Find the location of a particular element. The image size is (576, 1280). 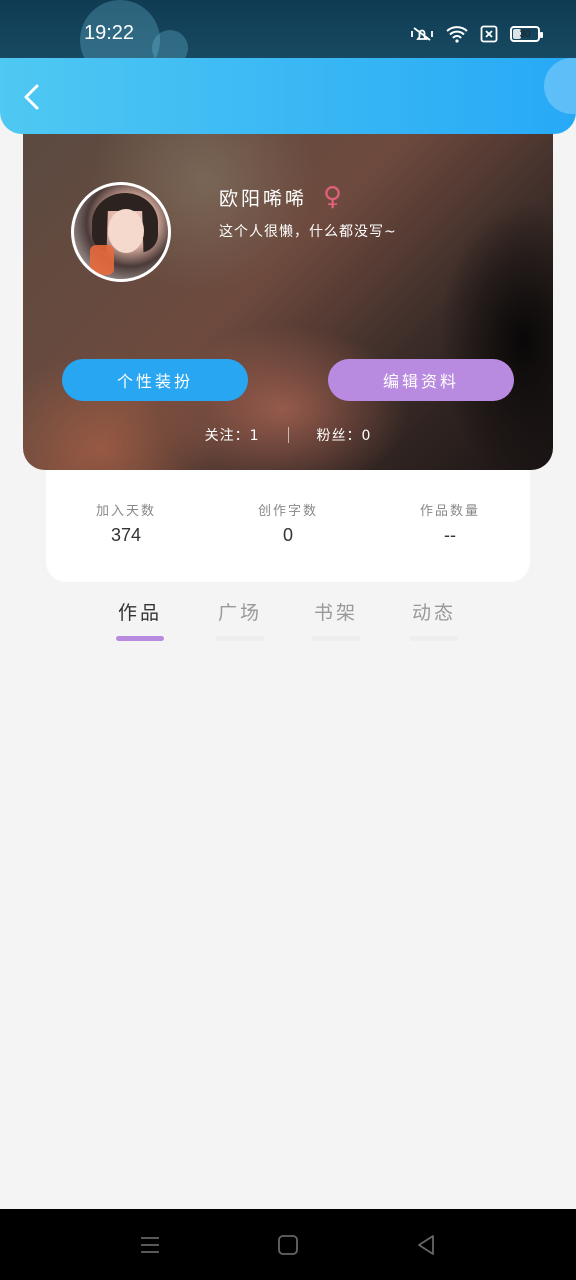

tab-works: 作品 is located at coordinates (140, 619).